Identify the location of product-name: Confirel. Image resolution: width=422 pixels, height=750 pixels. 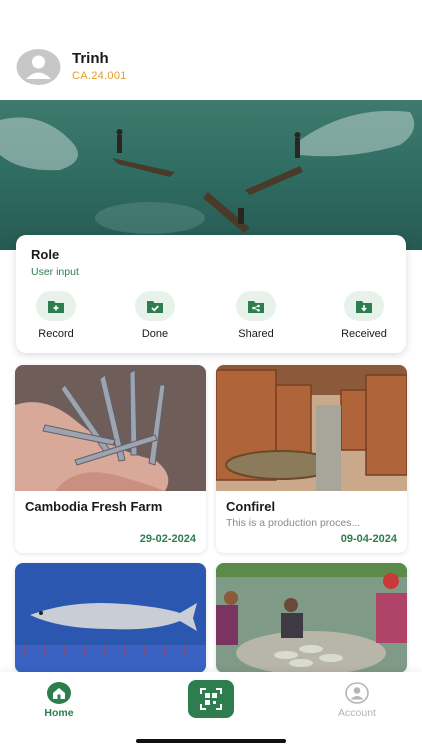
(251, 506).